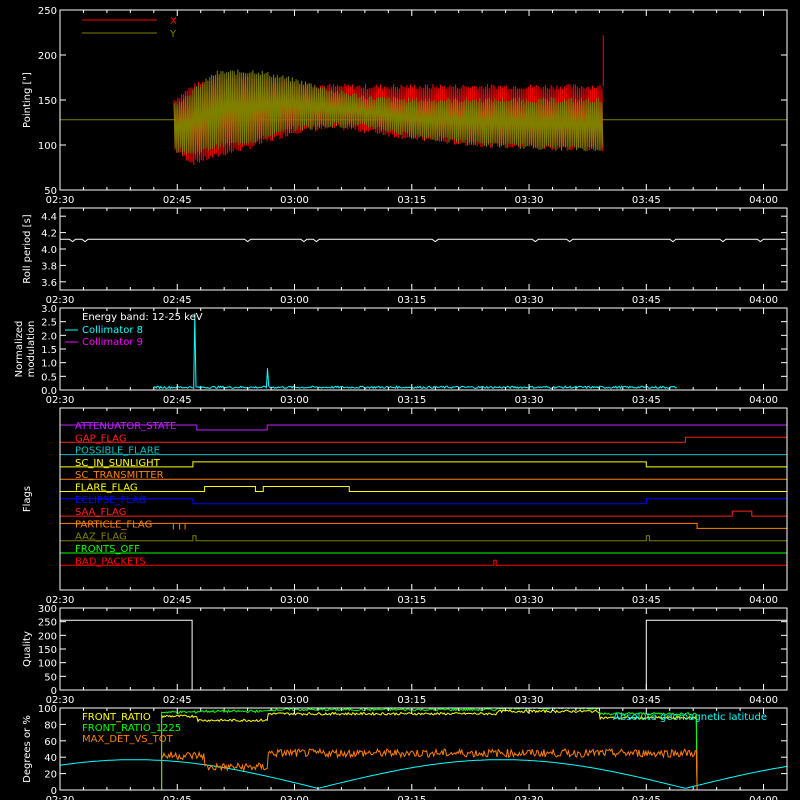 The image size is (800, 800). Describe the element at coordinates (173, 34) in the screenshot. I see `pointing-legend-label-y: Y` at that location.